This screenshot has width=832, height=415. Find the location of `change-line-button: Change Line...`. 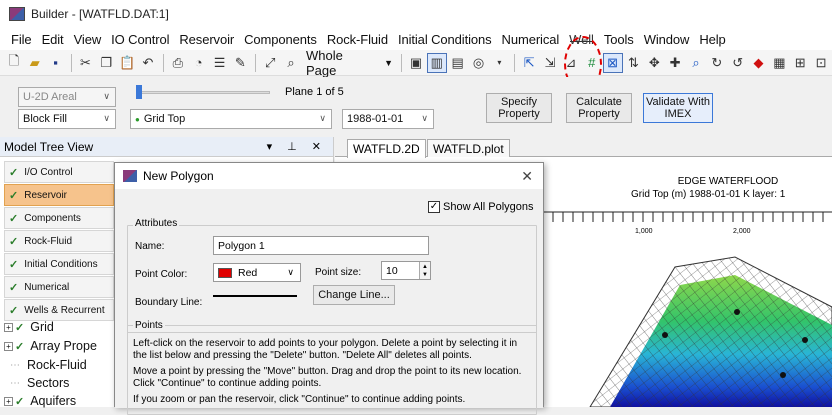

change-line-button: Change Line... is located at coordinates (354, 295).